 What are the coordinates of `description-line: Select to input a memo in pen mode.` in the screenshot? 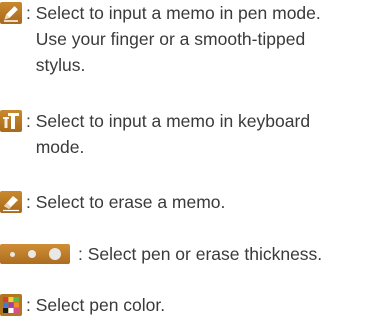 It's located at (178, 13).